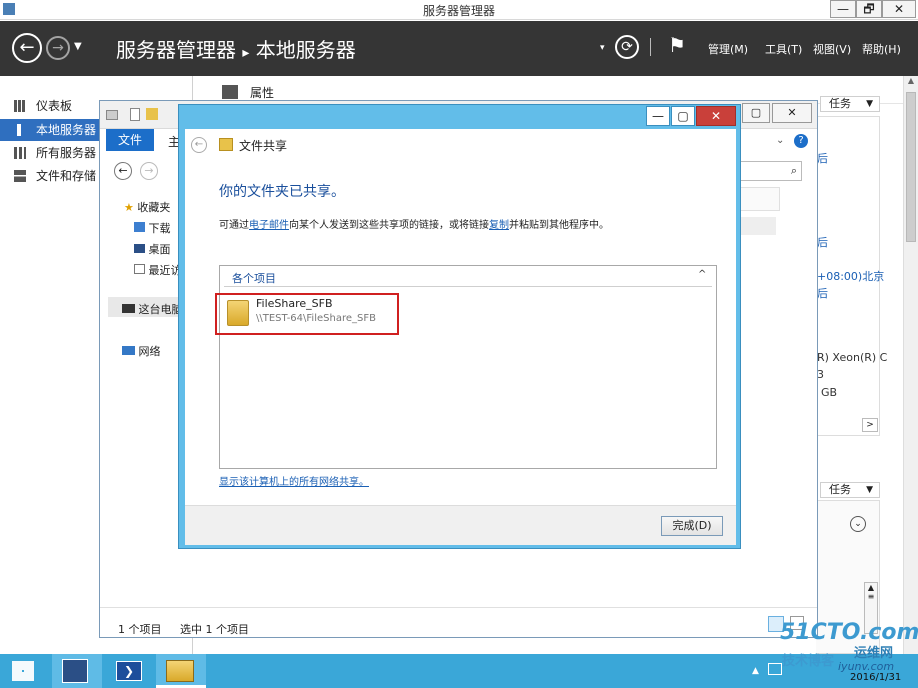 The height and width of the screenshot is (688, 918). Describe the element at coordinates (499, 225) in the screenshot. I see `copy-link: 复制` at that location.